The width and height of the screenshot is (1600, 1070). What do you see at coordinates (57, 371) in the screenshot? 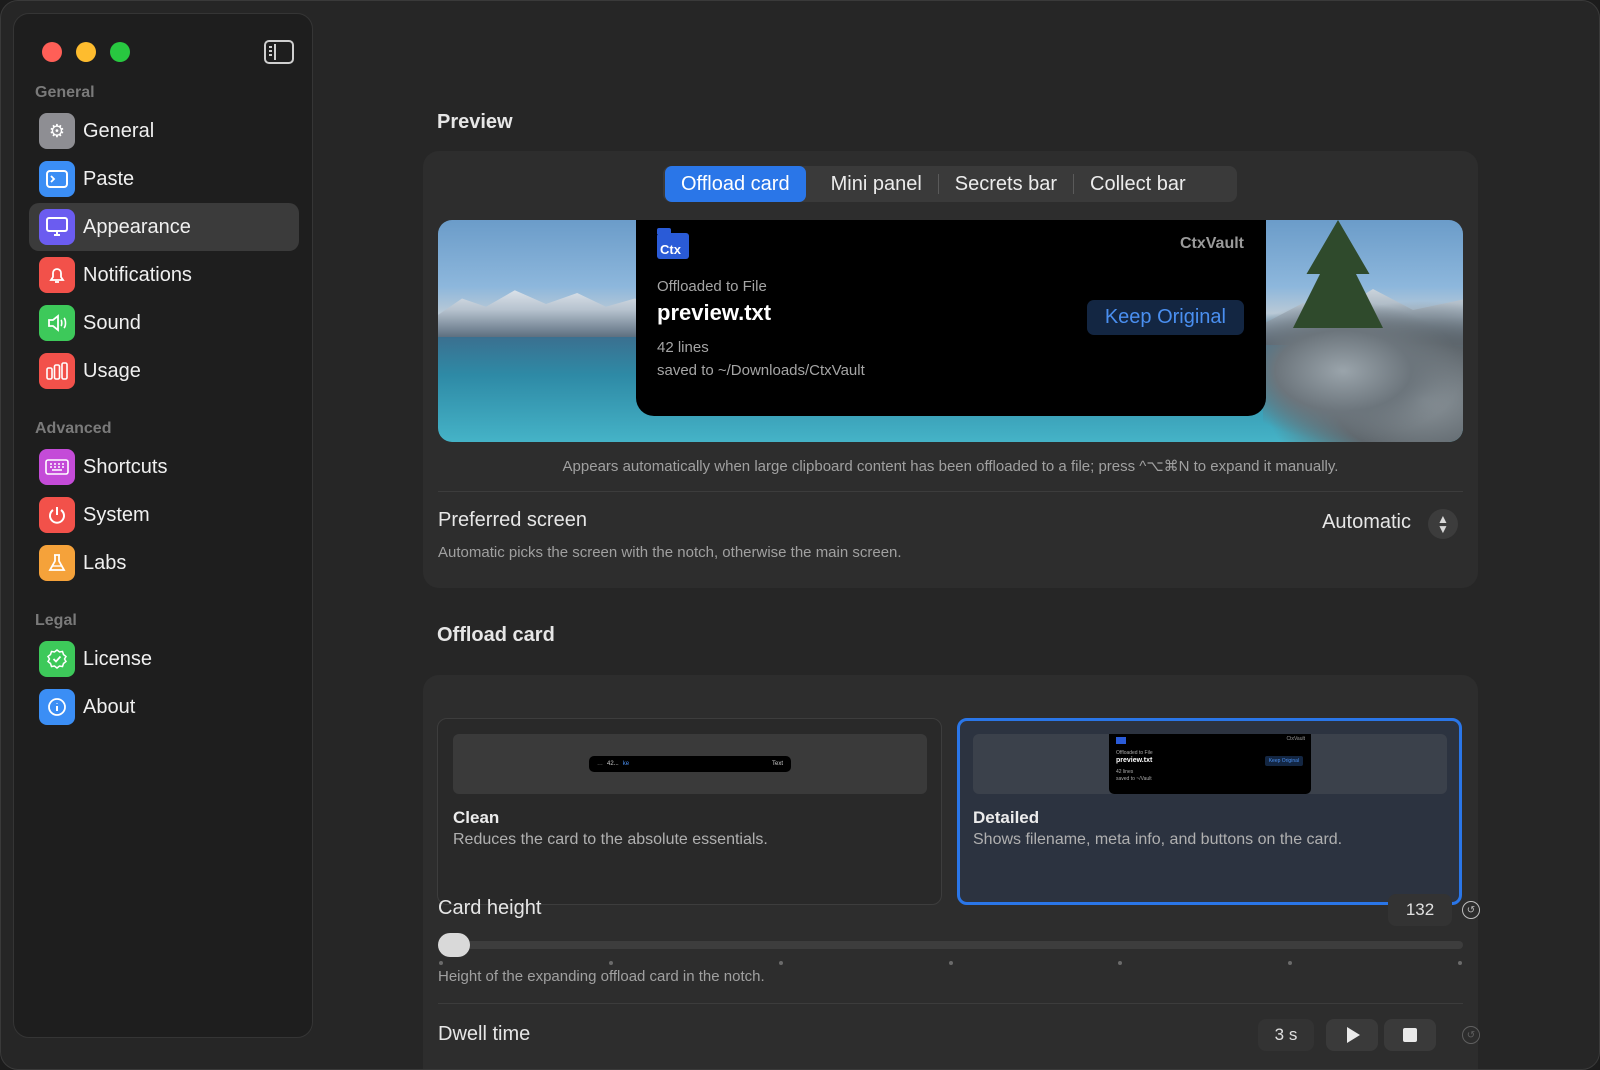
I see `bars-icon` at bounding box center [57, 371].